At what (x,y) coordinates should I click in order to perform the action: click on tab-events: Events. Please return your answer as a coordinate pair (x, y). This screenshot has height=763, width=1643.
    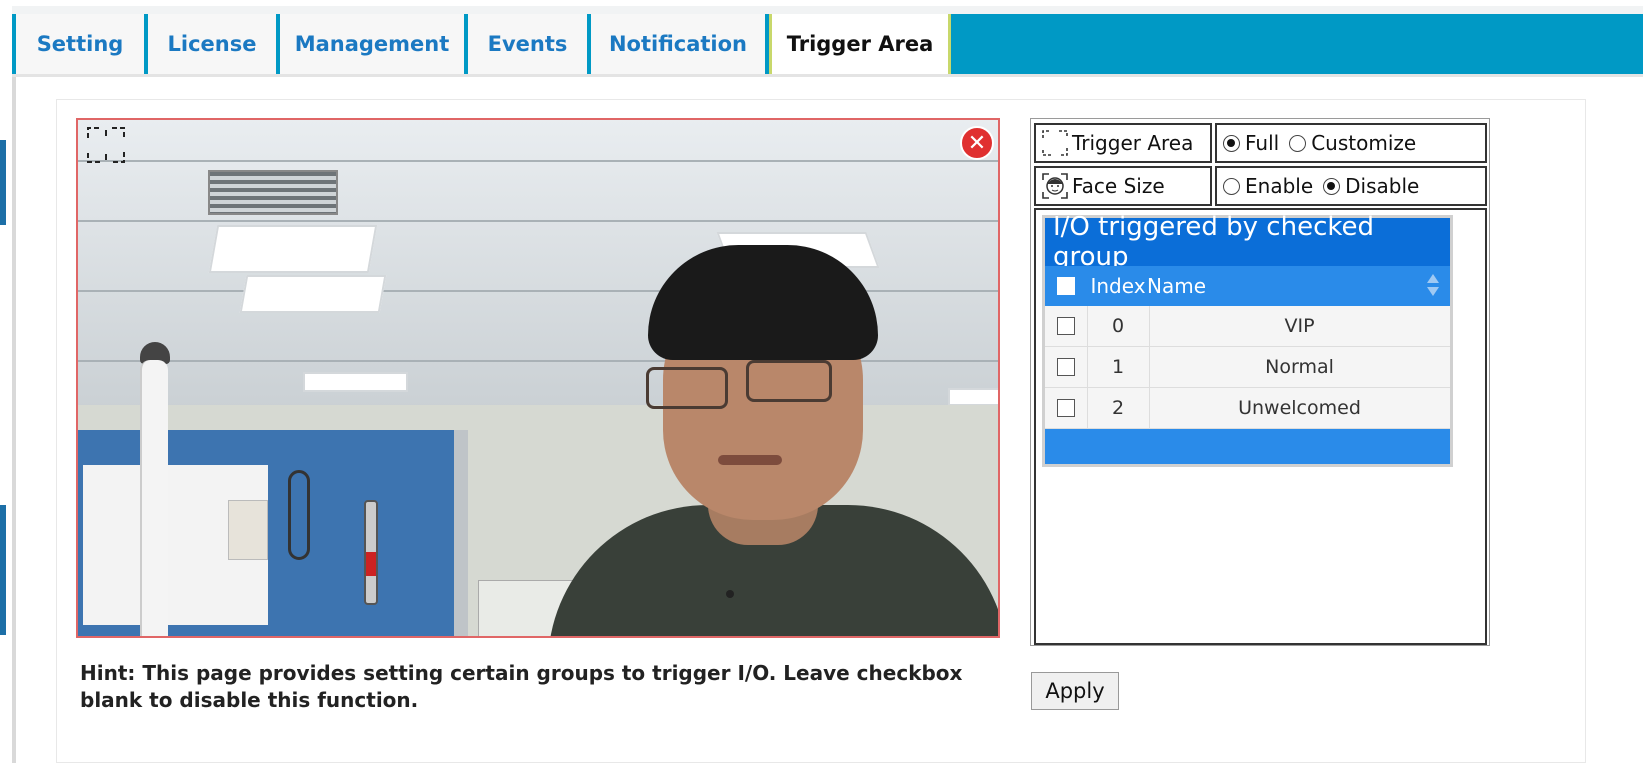
    Looking at the image, I should click on (529, 44).